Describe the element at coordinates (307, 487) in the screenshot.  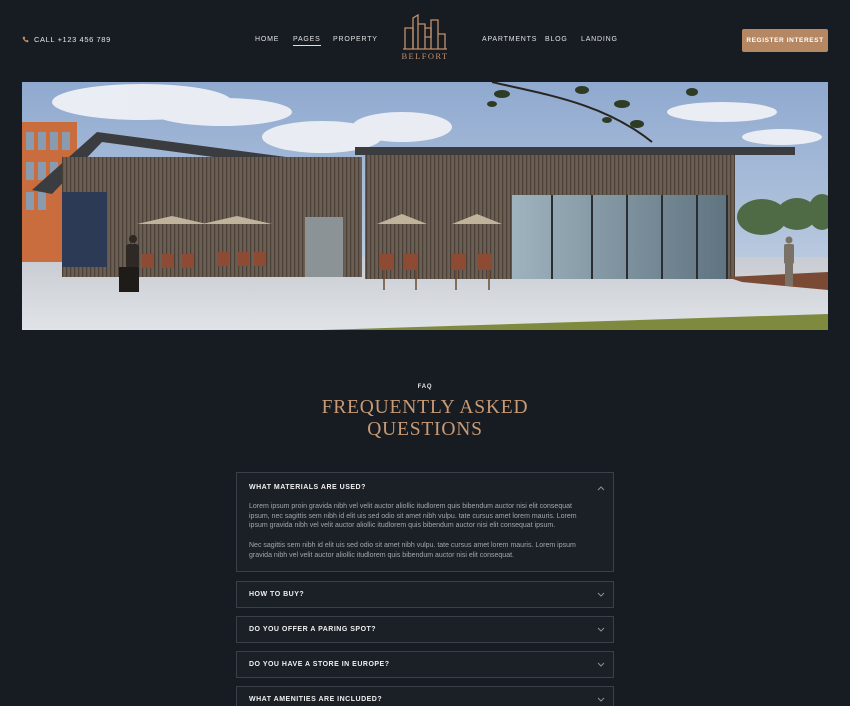
I see `faq-question: WHAT MATERIALS ARE USED?` at that location.